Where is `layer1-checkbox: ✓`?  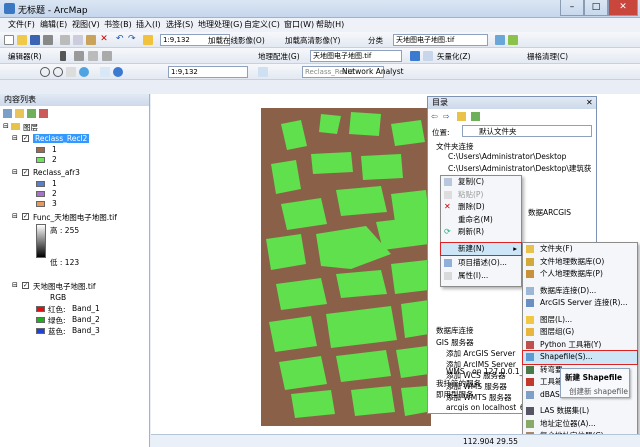
layer1-checkbox: ✓ is located at coordinates (25, 138).